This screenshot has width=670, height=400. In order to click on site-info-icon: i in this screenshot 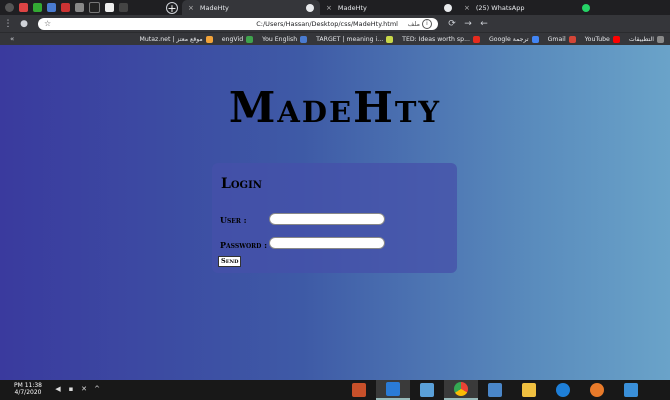, I will do `click(427, 23)`.